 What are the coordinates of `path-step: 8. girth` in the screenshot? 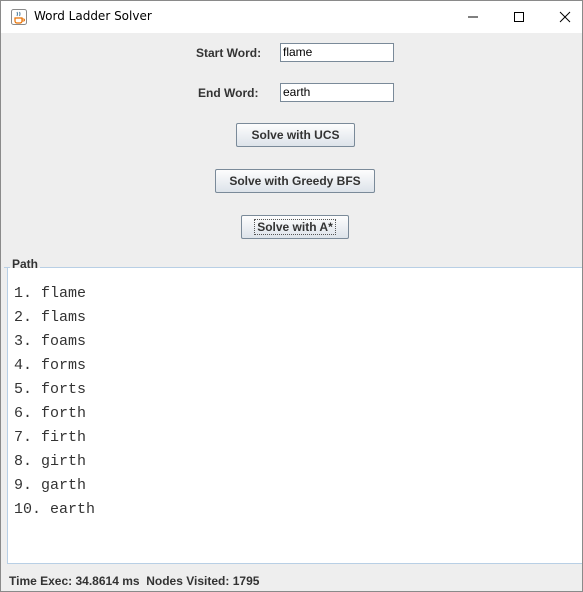 It's located at (50, 461).